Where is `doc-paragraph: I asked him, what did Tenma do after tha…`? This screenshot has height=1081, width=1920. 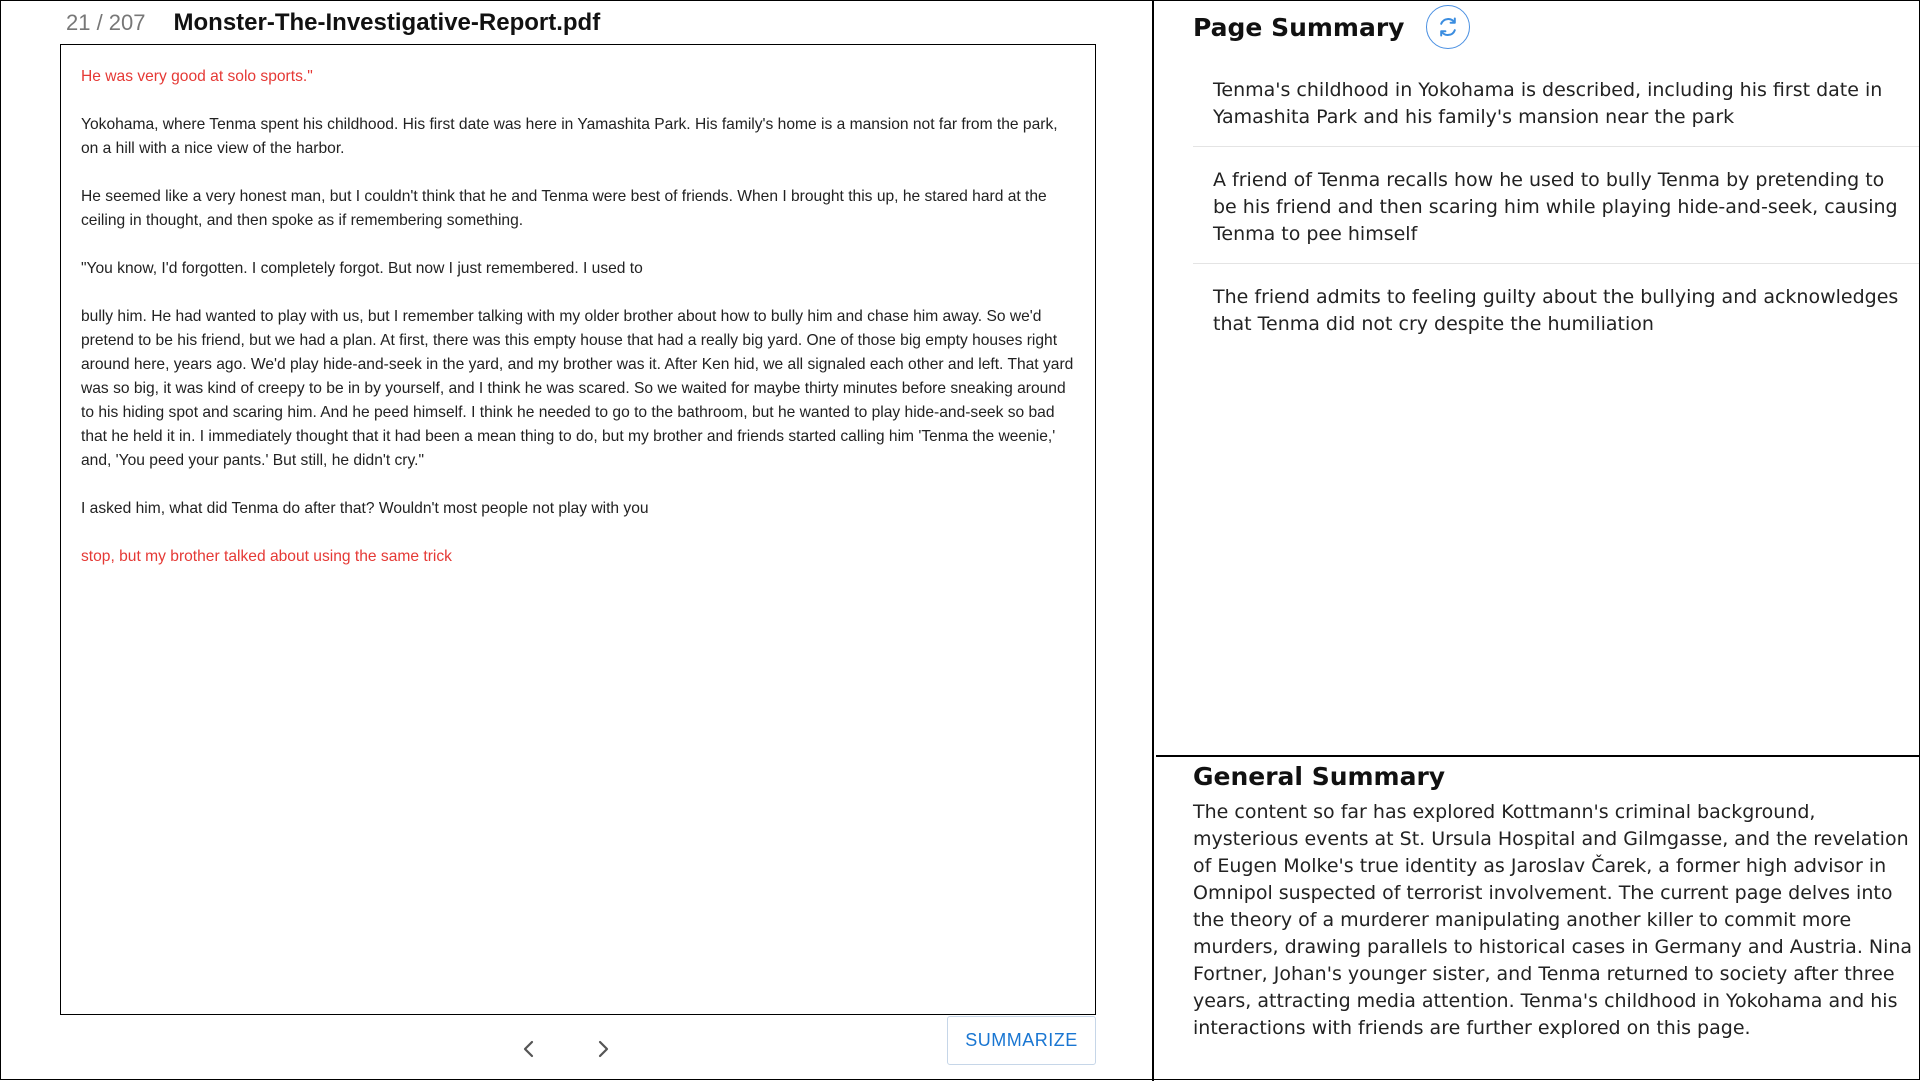 doc-paragraph: I asked him, what did Tenma do after tha… is located at coordinates (365, 508).